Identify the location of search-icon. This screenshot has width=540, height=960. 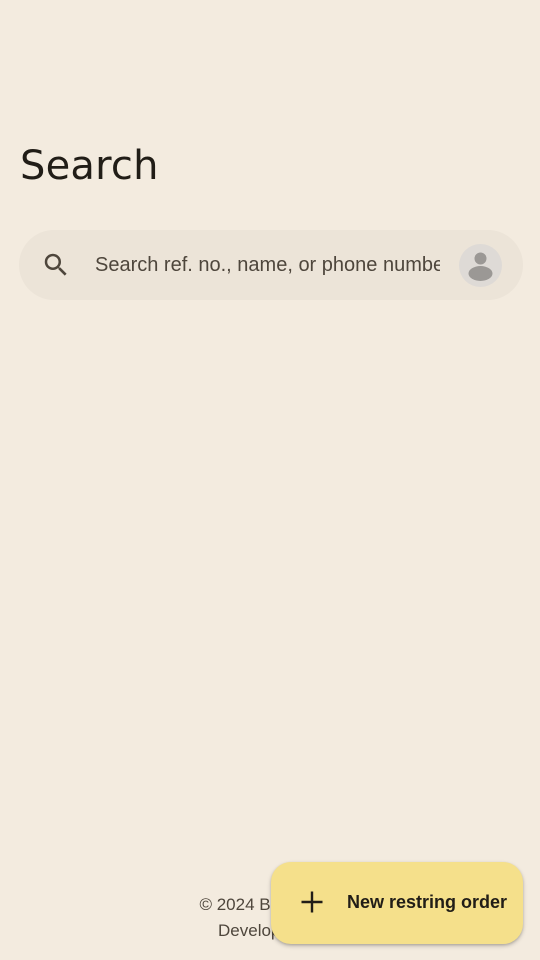
(56, 265).